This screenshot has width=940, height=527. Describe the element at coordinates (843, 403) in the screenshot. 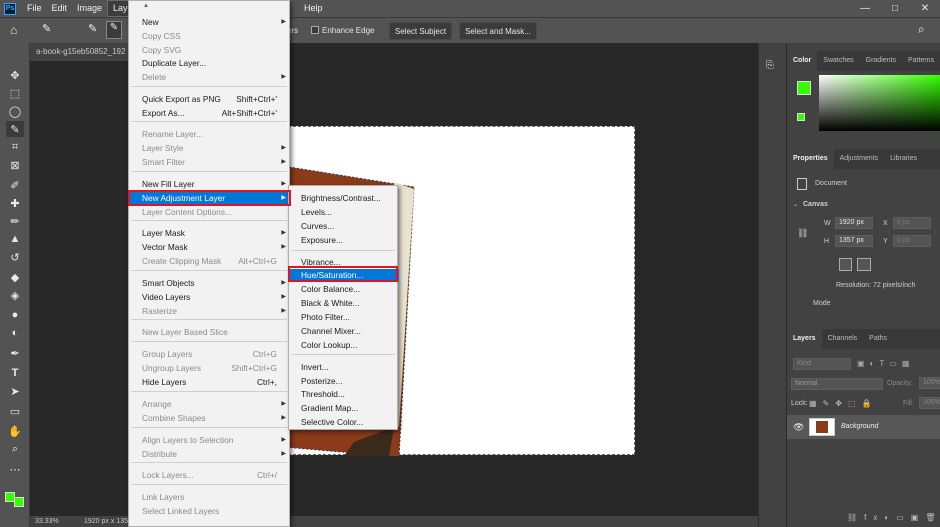

I see `lock-icons: ▦✎✥⬚🔒` at that location.